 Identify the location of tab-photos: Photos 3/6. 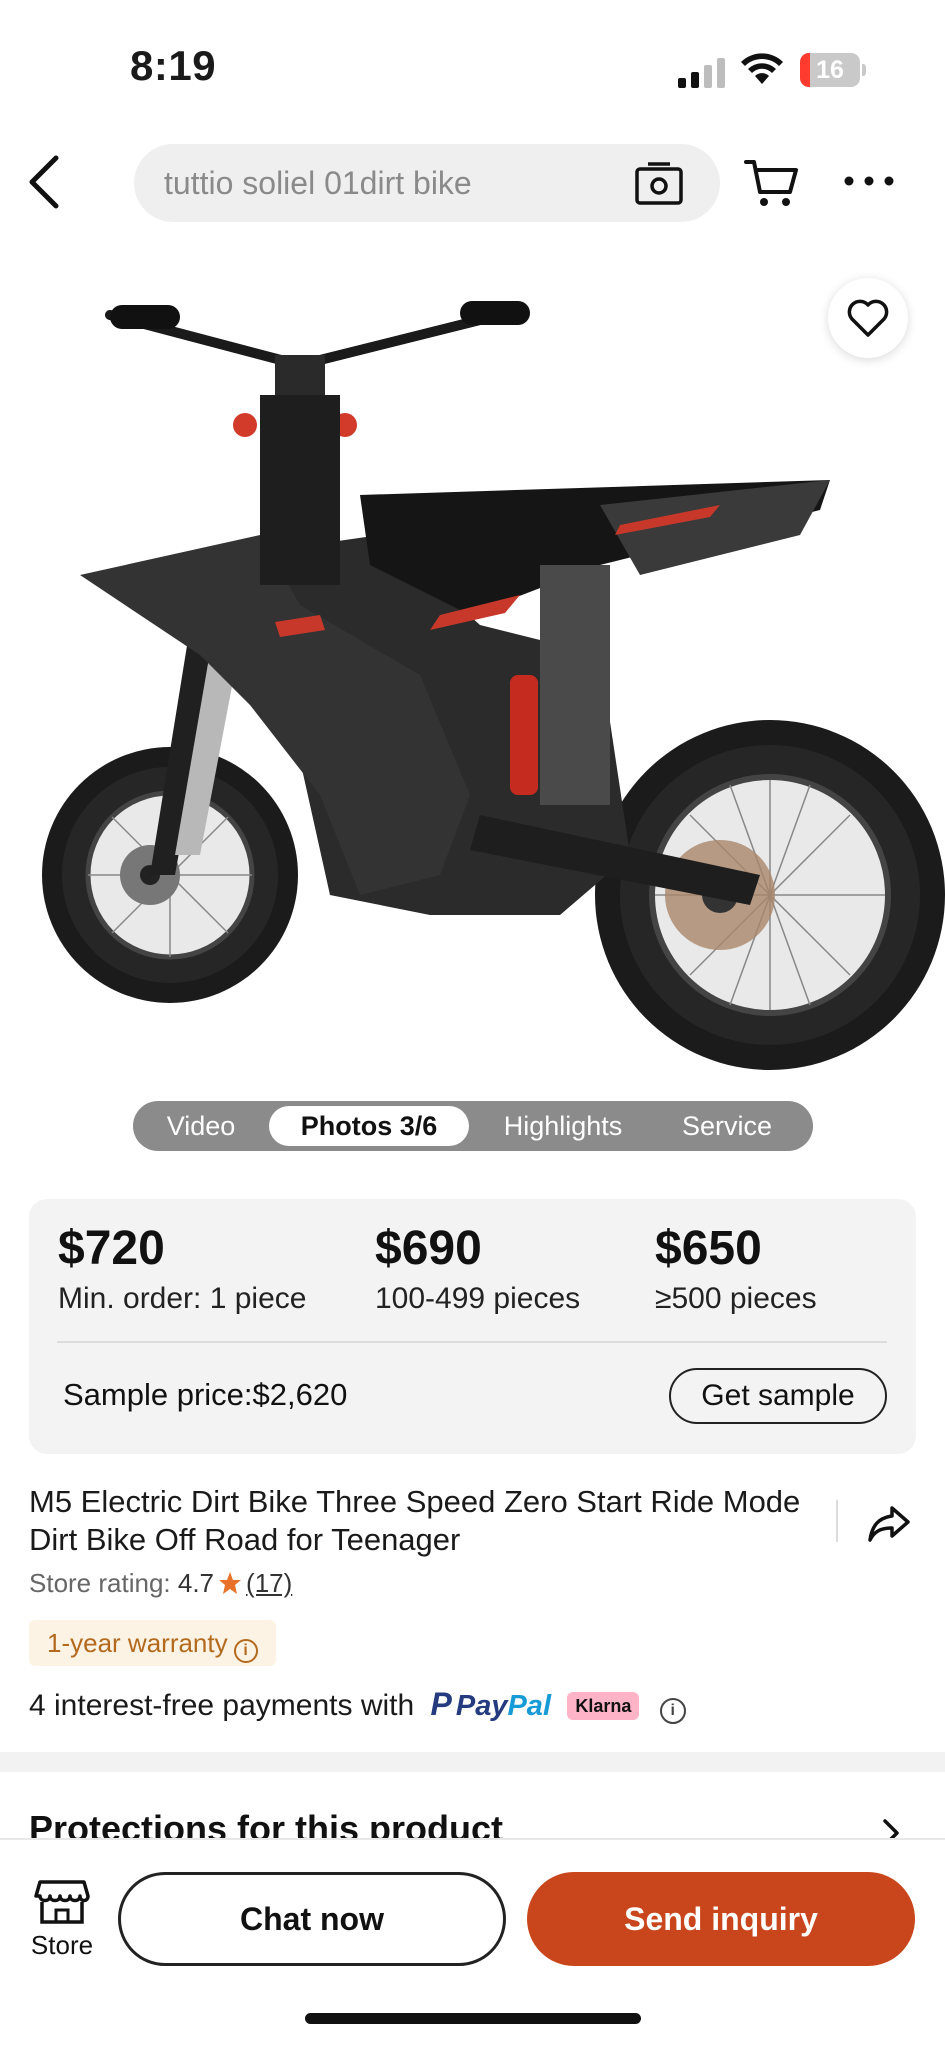
(369, 1126).